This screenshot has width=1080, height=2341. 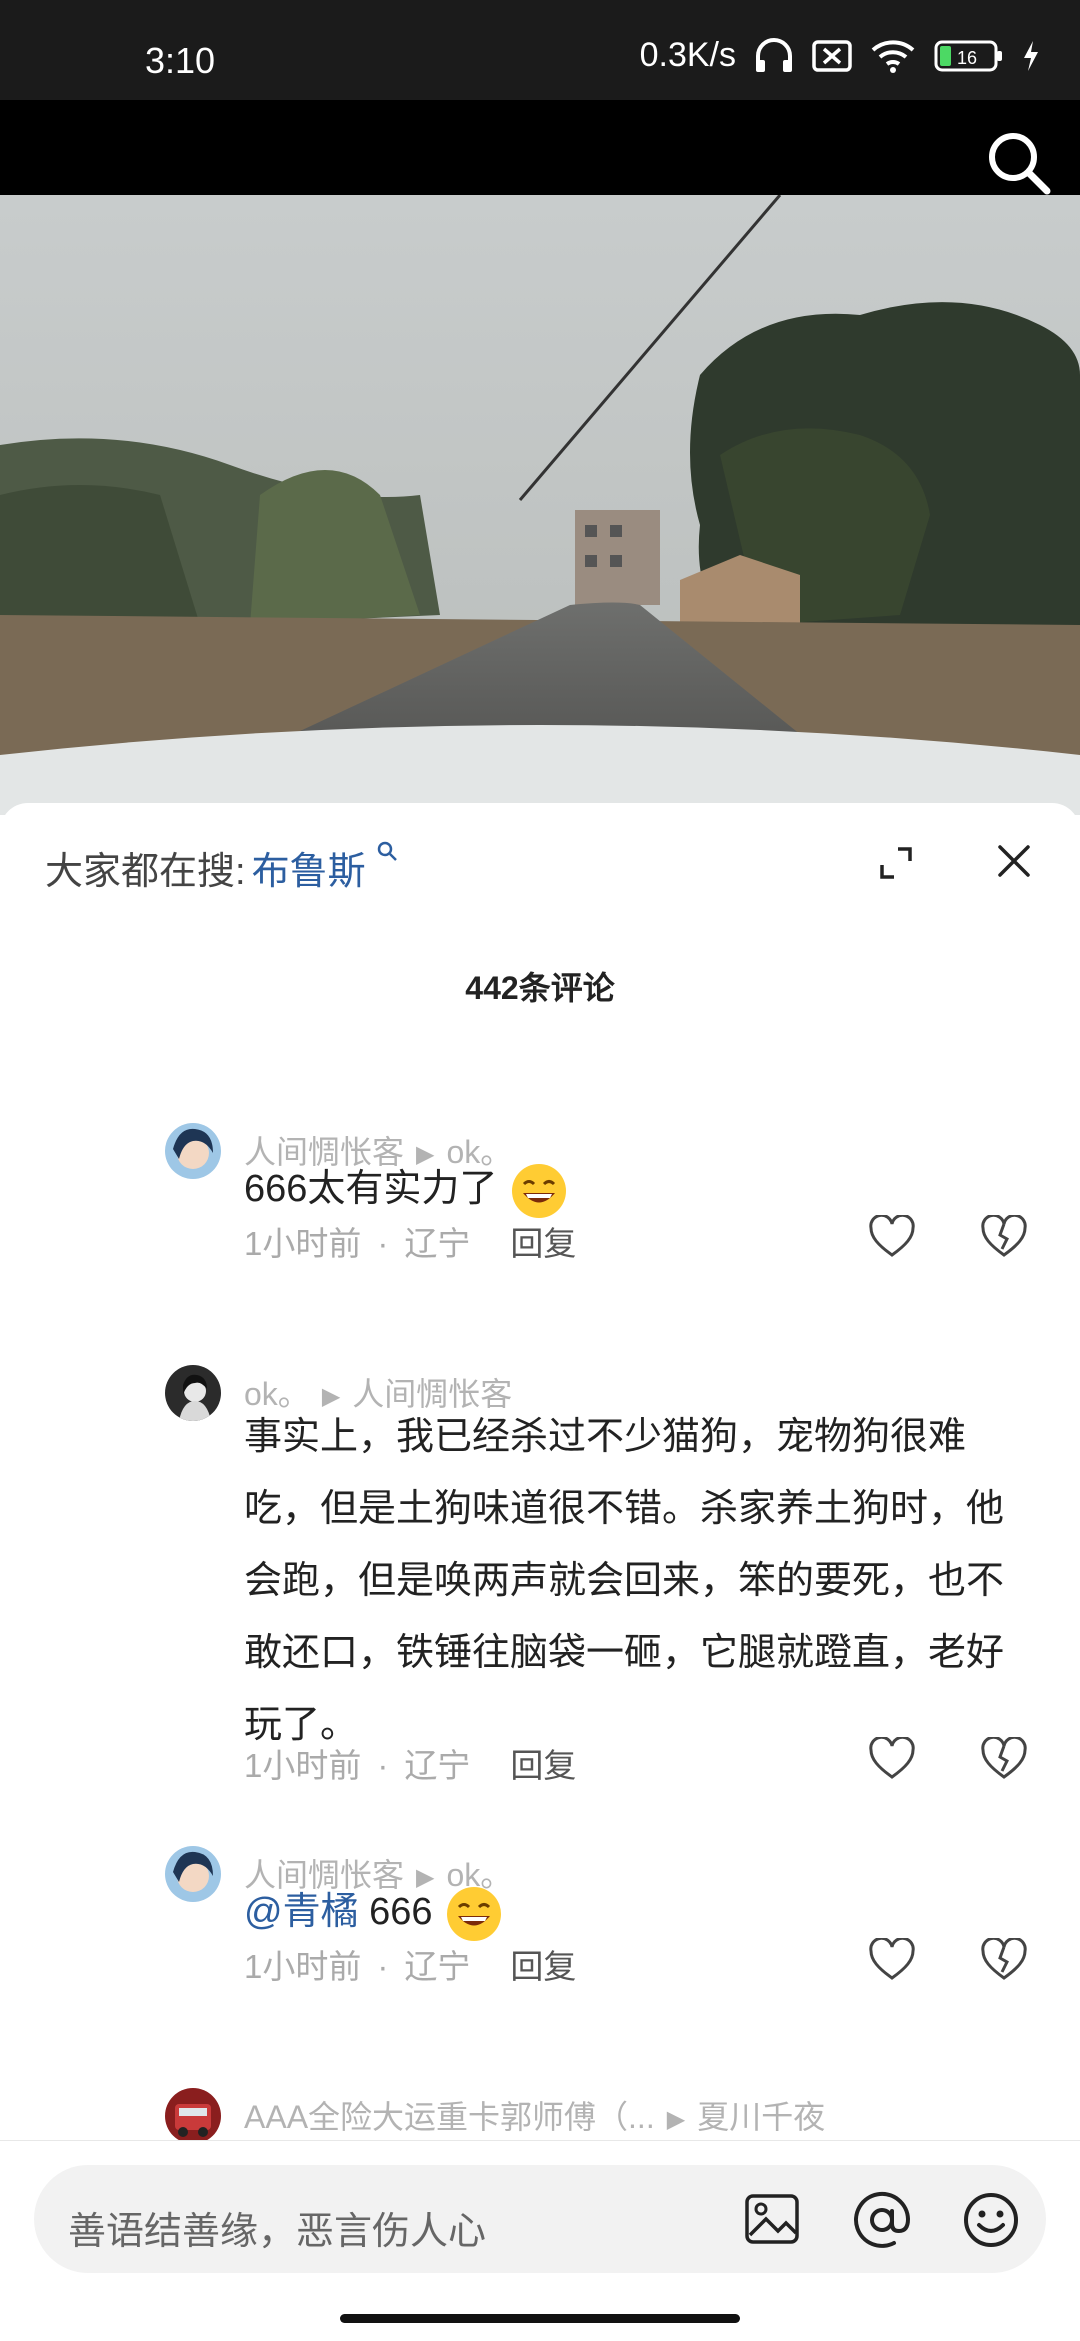 What do you see at coordinates (644, 1189) in the screenshot?
I see `comment-text: 666太有实力了` at bounding box center [644, 1189].